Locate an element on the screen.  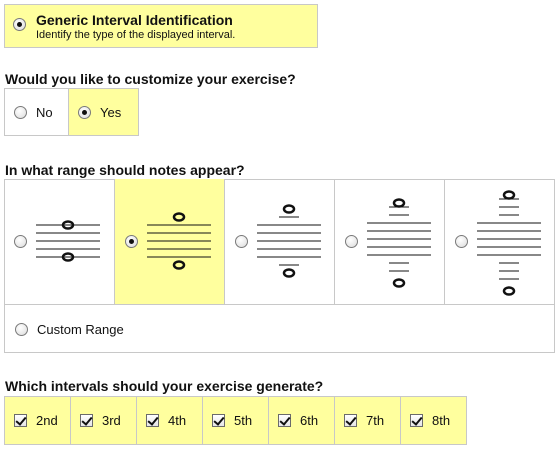
customize-yes-radio is located at coordinates (84, 112).